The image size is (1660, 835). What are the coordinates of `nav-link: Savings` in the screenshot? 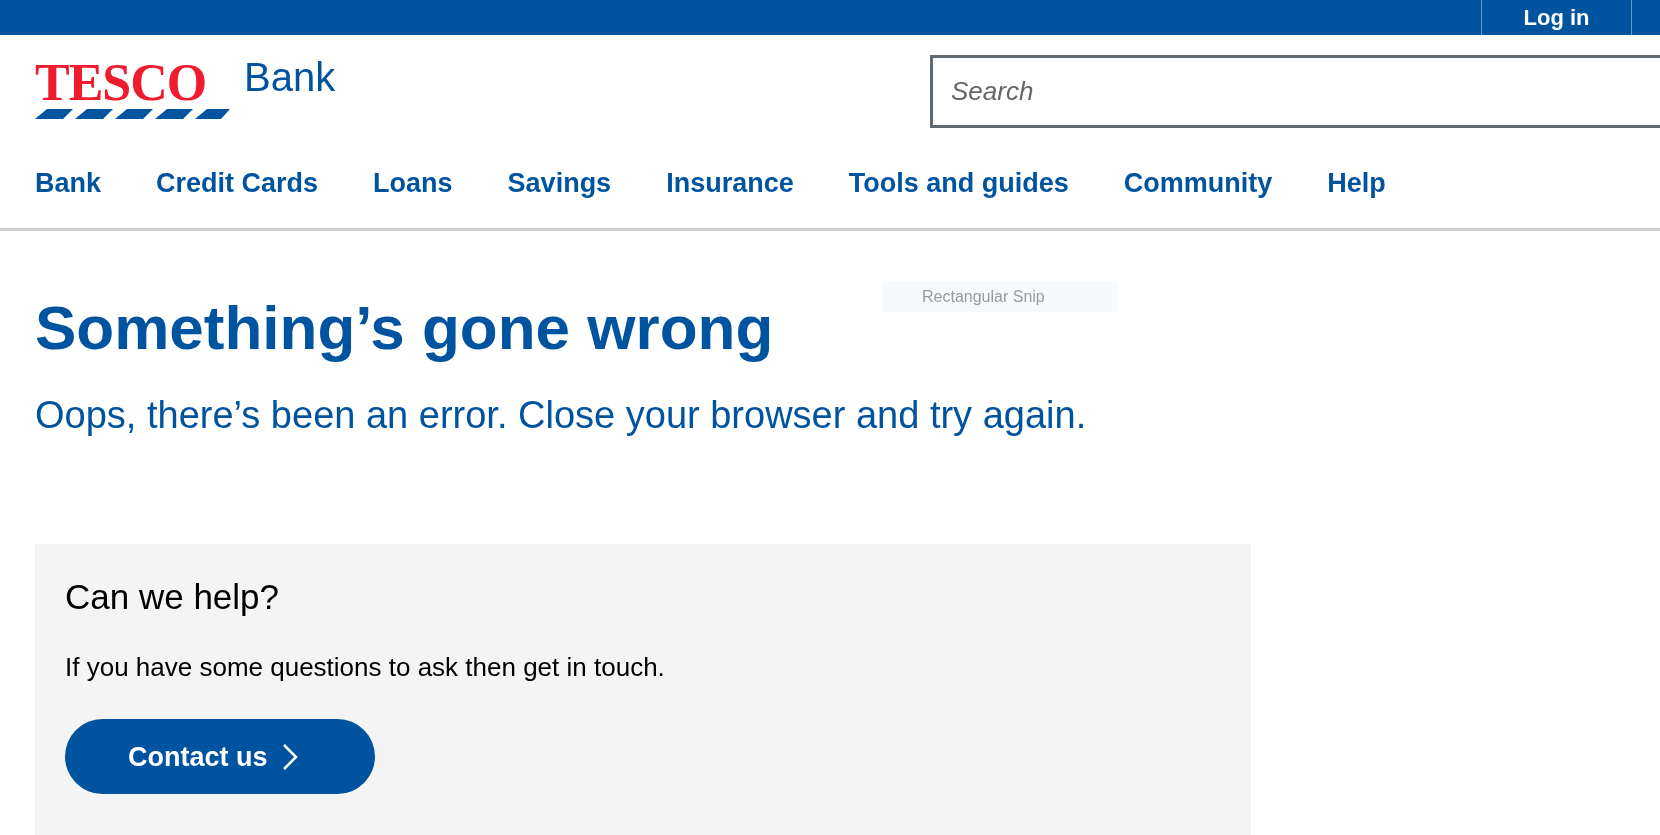 It's located at (559, 183).